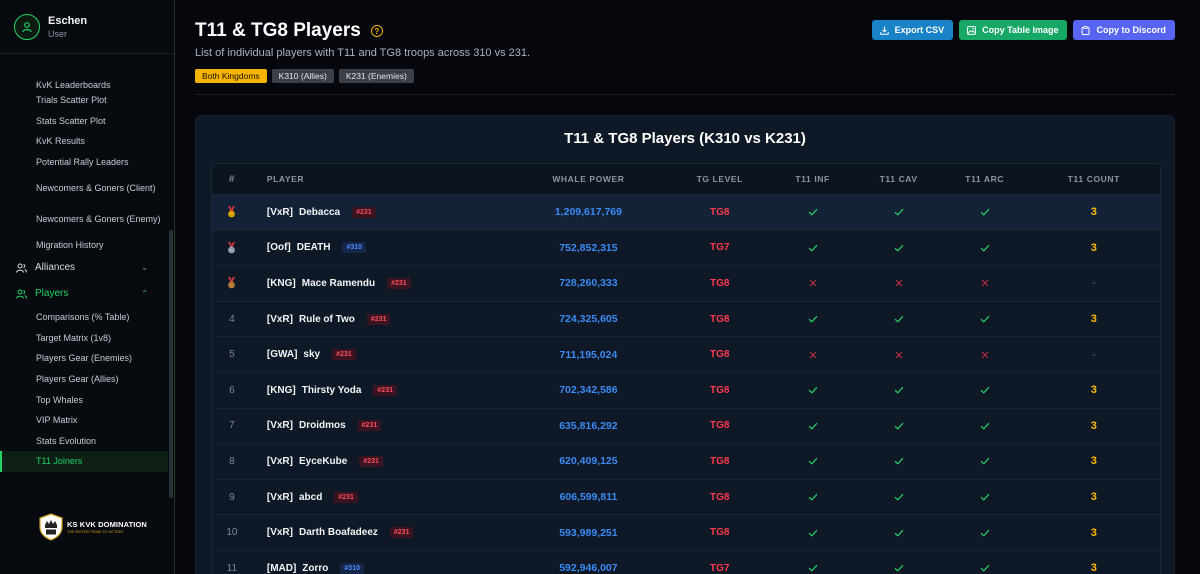  Describe the element at coordinates (315, 568) in the screenshot. I see `player-name: Zorro` at that location.